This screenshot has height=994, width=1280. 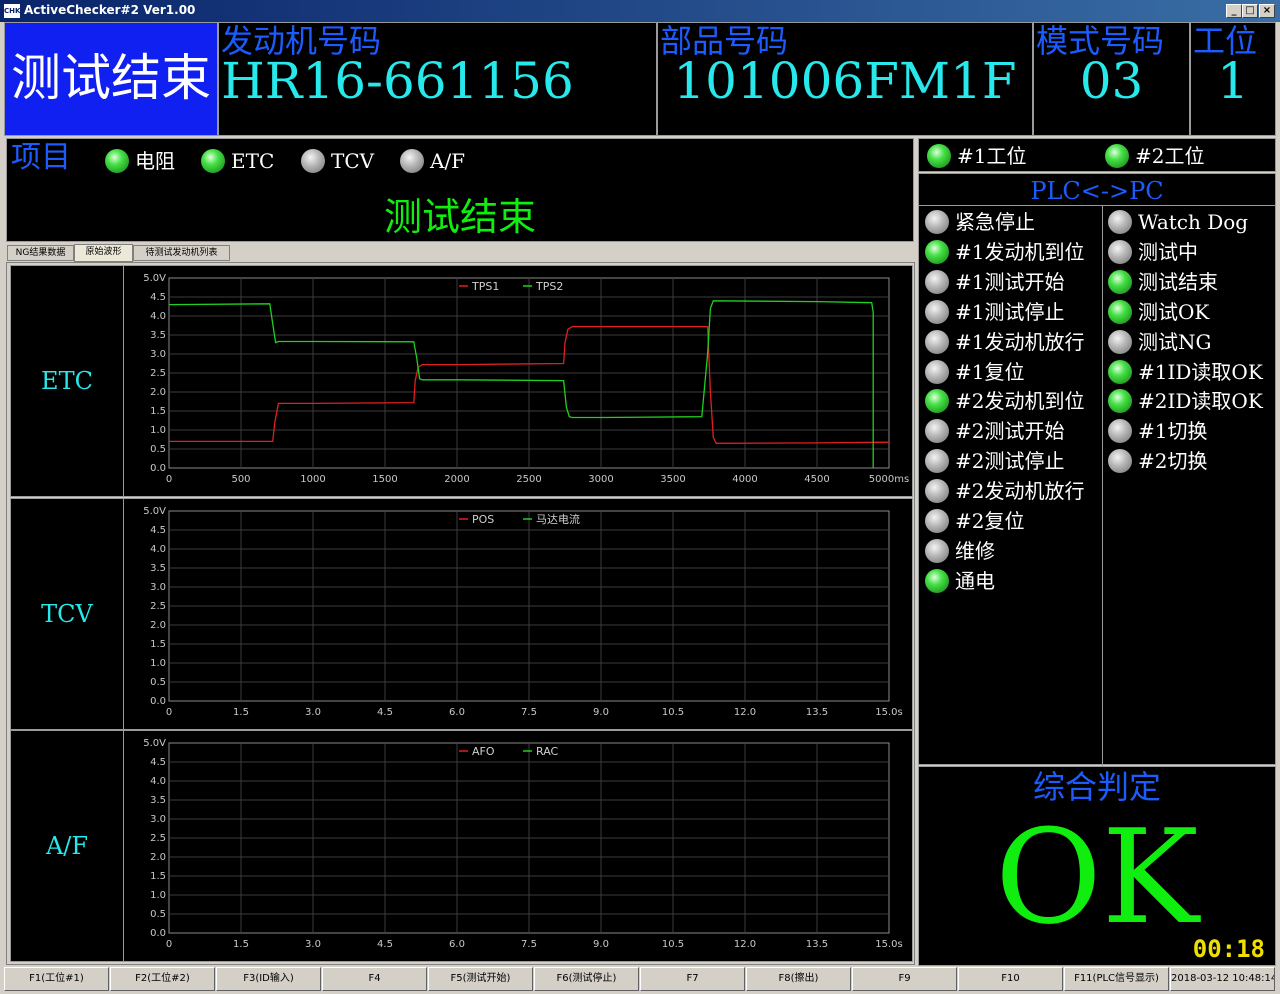 I want to click on judgement-result: OK, so click(x=1097, y=877).